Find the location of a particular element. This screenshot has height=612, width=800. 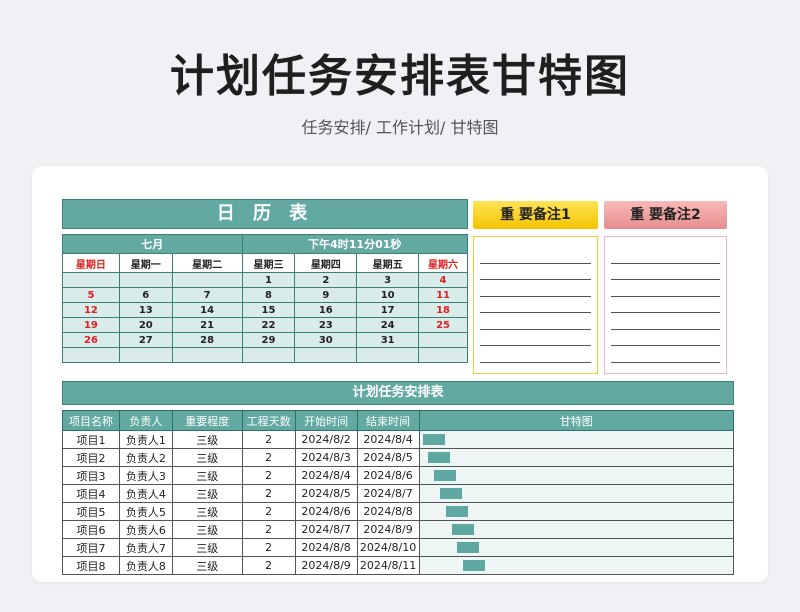

day-cell: 29 is located at coordinates (268, 340).